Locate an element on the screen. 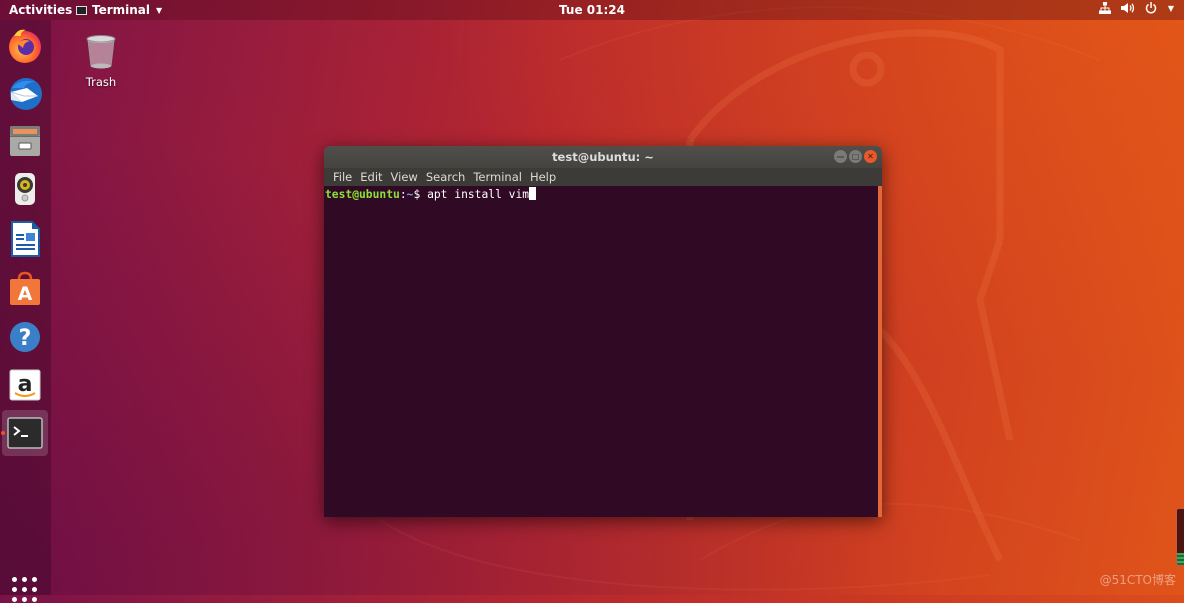 The height and width of the screenshot is (603, 1184). close-icon: ✕ is located at coordinates (870, 156).